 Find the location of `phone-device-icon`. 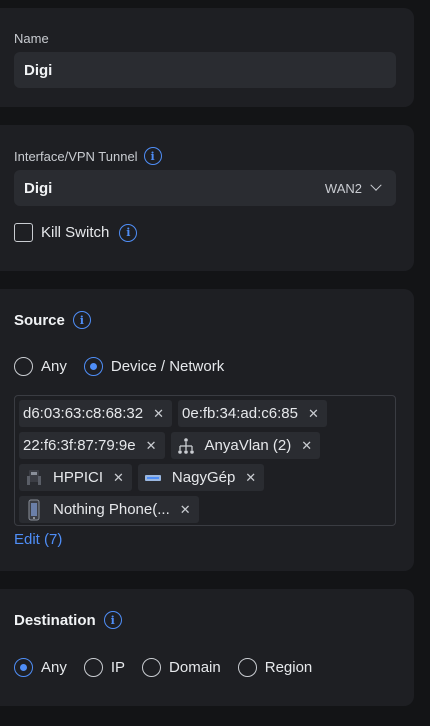

phone-device-icon is located at coordinates (34, 510).